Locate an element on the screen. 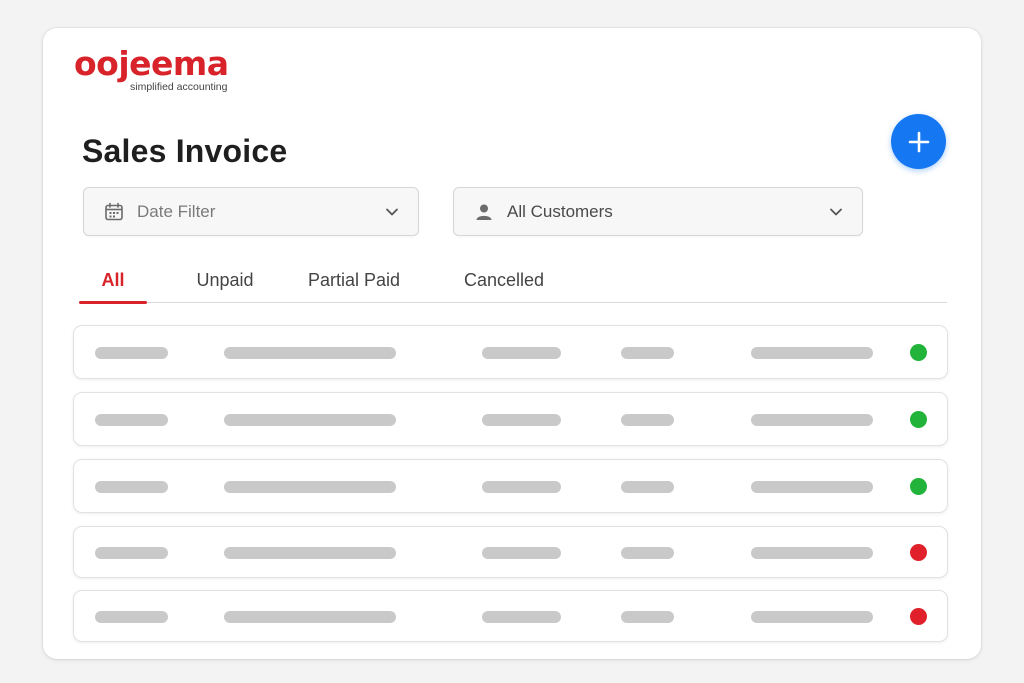 This screenshot has width=1024, height=683. page-title: Sales Invoice is located at coordinates (185, 151).